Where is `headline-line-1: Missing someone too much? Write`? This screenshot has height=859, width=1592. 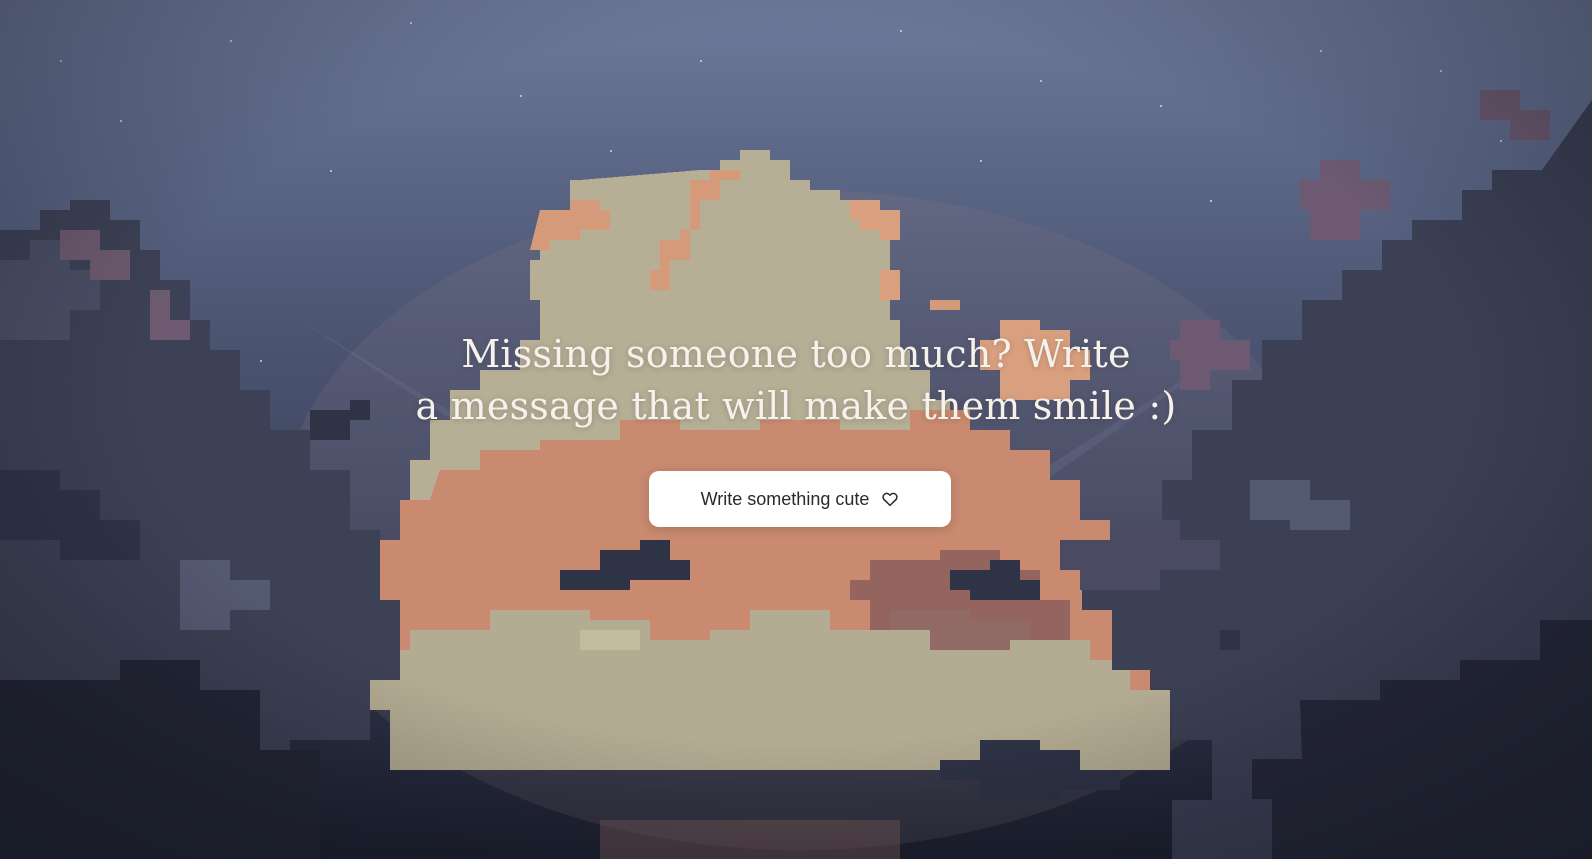
headline-line-1: Missing someone too much? Write is located at coordinates (796, 354).